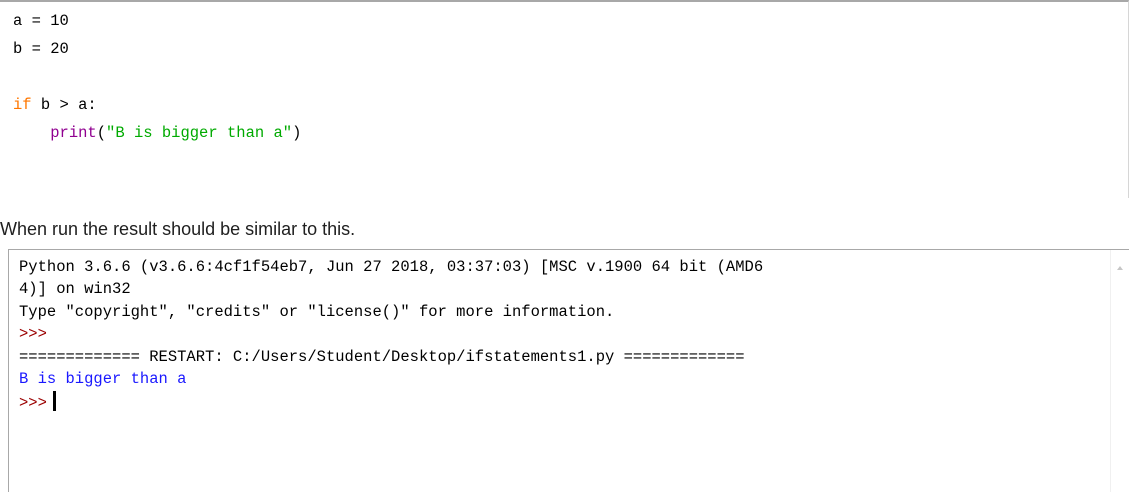  Describe the element at coordinates (101, 133) in the screenshot. I see `paren-open: (` at that location.